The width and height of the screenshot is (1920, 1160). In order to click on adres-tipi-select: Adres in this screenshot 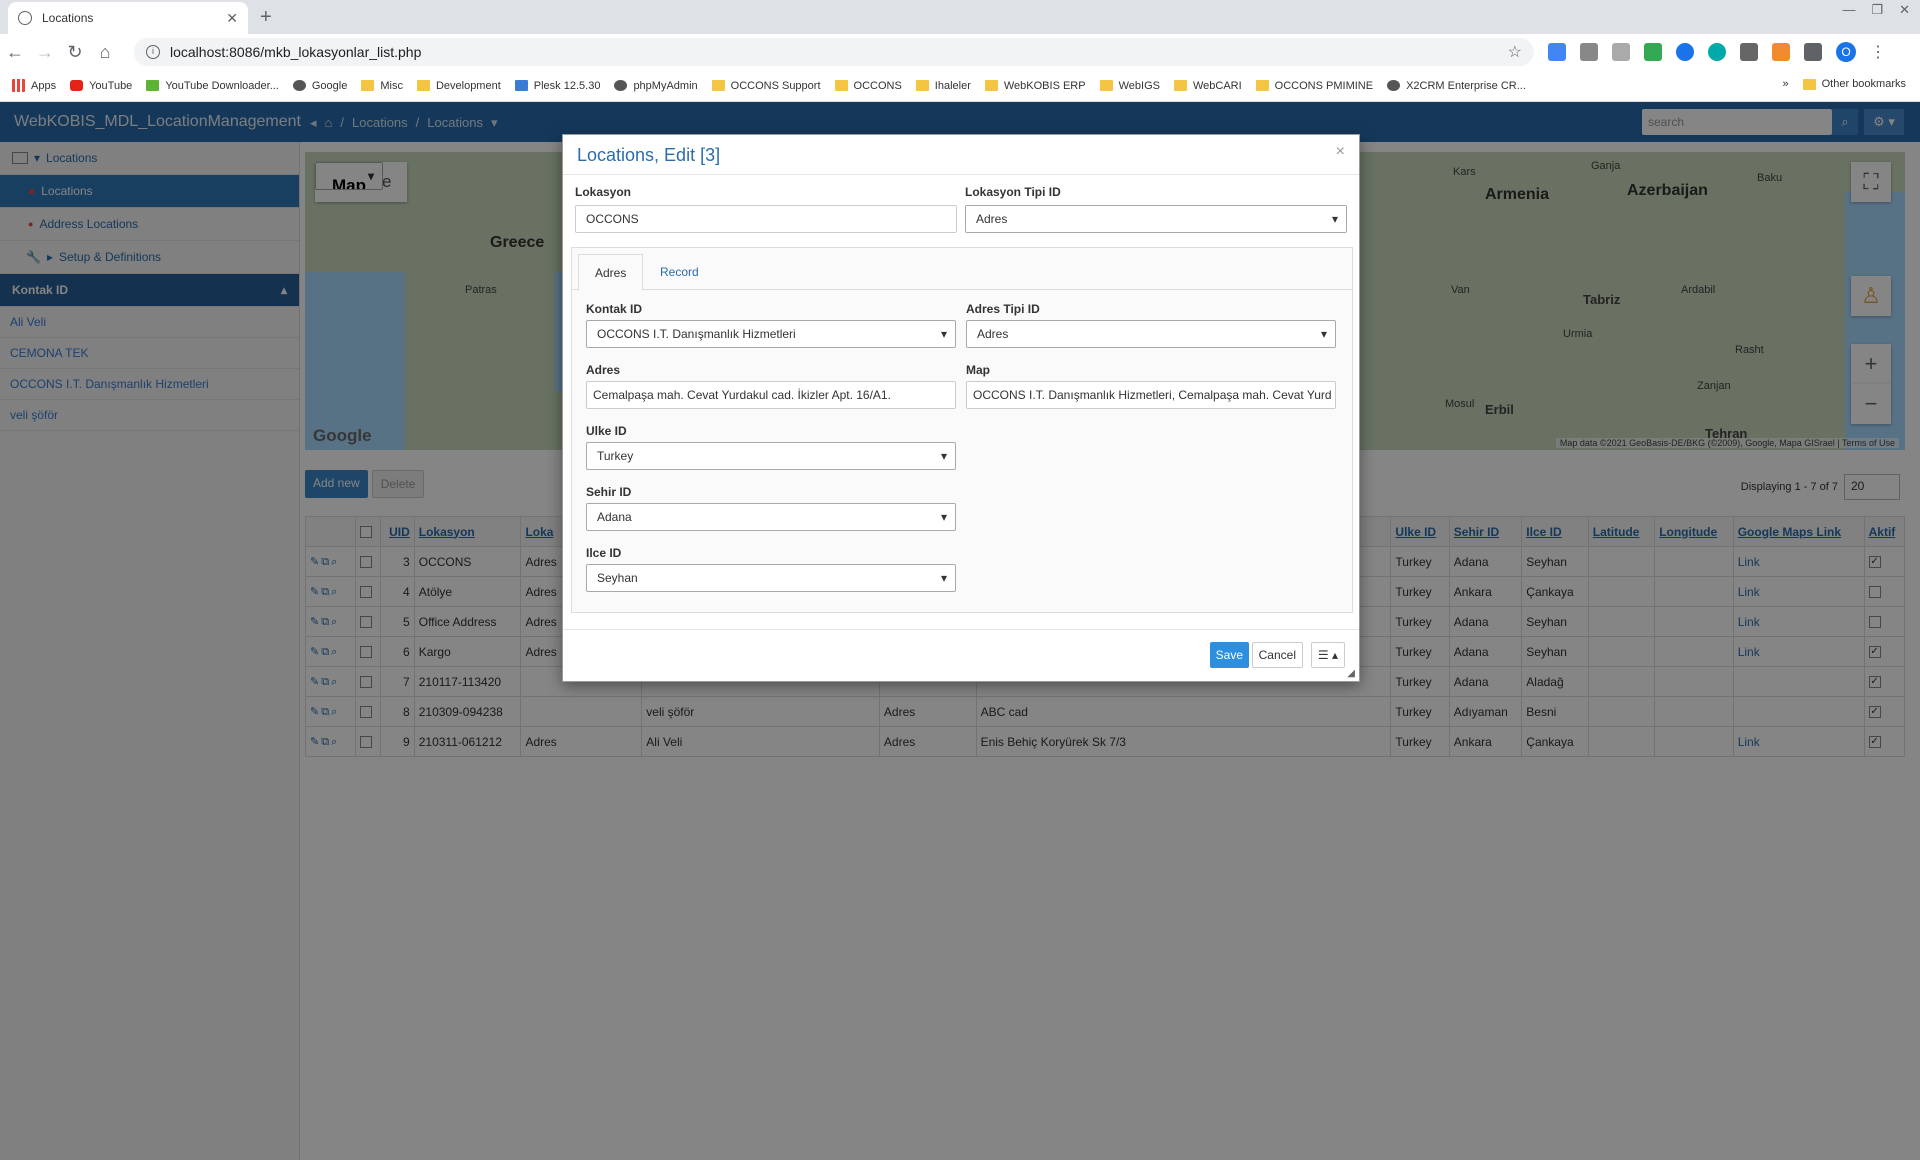, I will do `click(1151, 334)`.